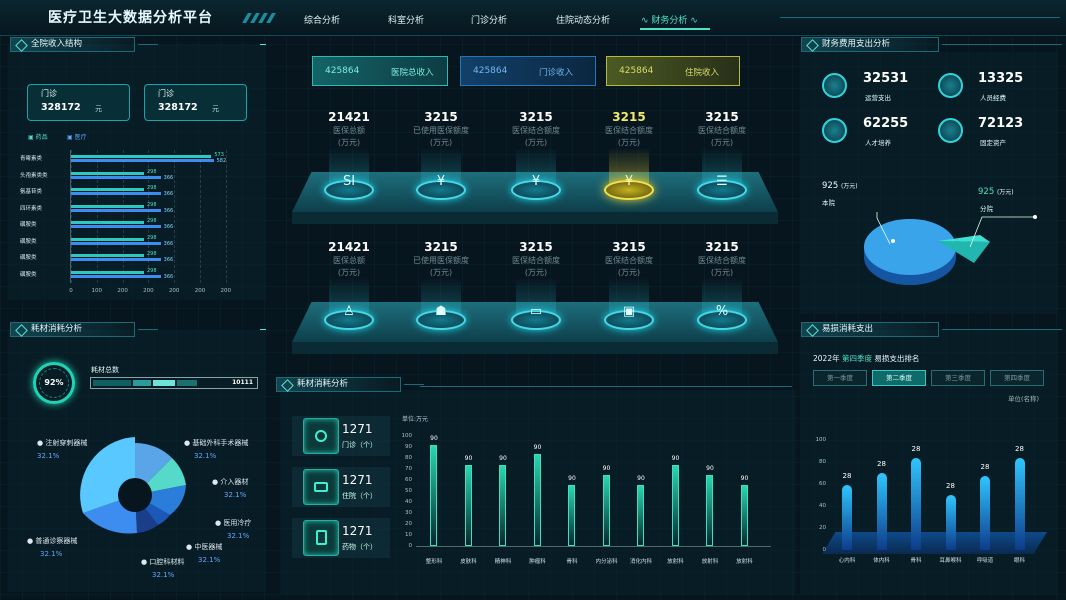 This screenshot has height=600, width=1066. I want to click on income-card-outpatient-2: 门诊 328172 元, so click(195, 102).